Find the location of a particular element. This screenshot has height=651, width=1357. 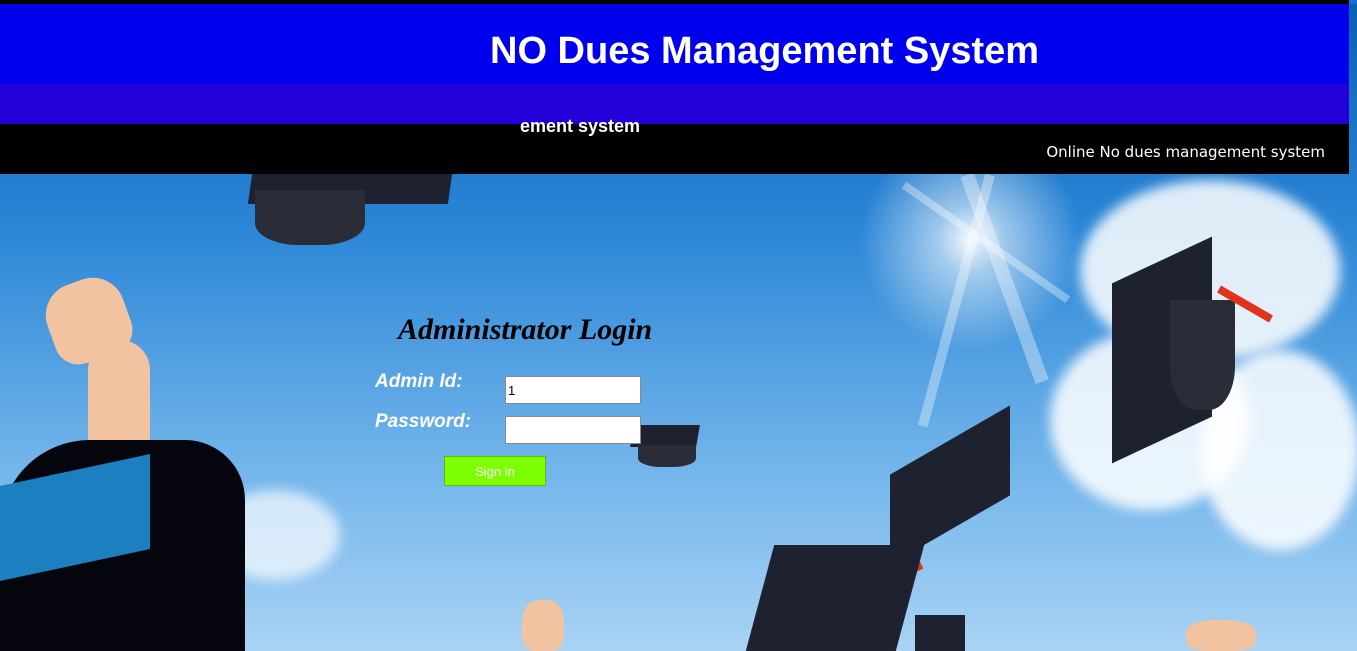

sign-in-button: Sign in is located at coordinates (495, 471).